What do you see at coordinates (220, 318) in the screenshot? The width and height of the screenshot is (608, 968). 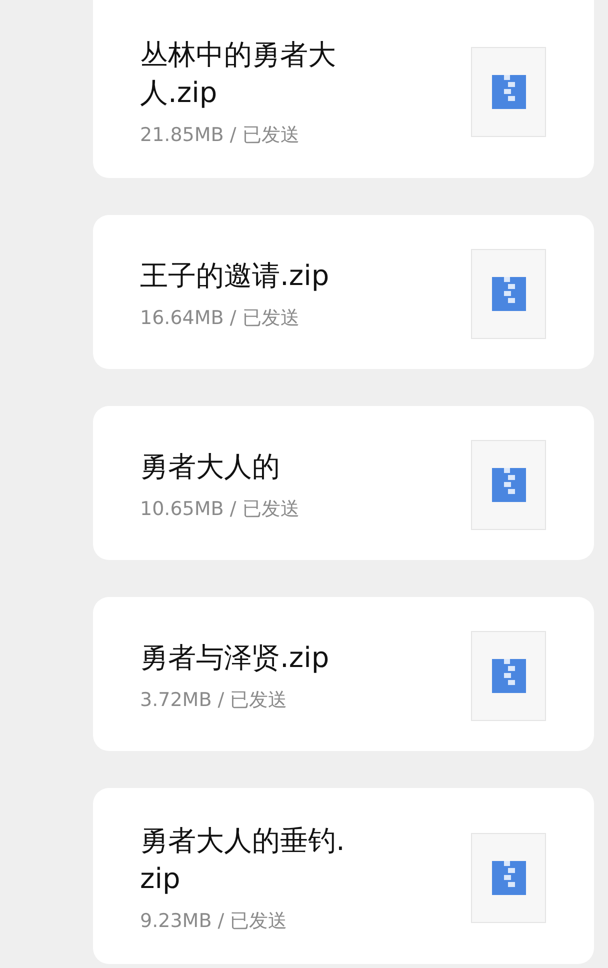 I see `file-status: 16.64MB / 已发送` at bounding box center [220, 318].